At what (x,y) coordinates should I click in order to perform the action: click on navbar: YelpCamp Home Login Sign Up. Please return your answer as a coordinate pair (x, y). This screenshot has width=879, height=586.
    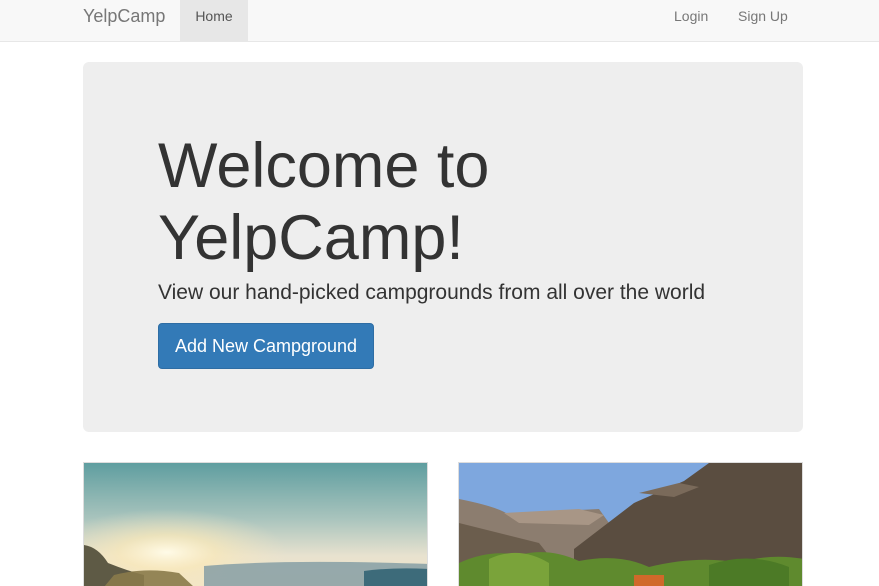
    Looking at the image, I should click on (439, 21).